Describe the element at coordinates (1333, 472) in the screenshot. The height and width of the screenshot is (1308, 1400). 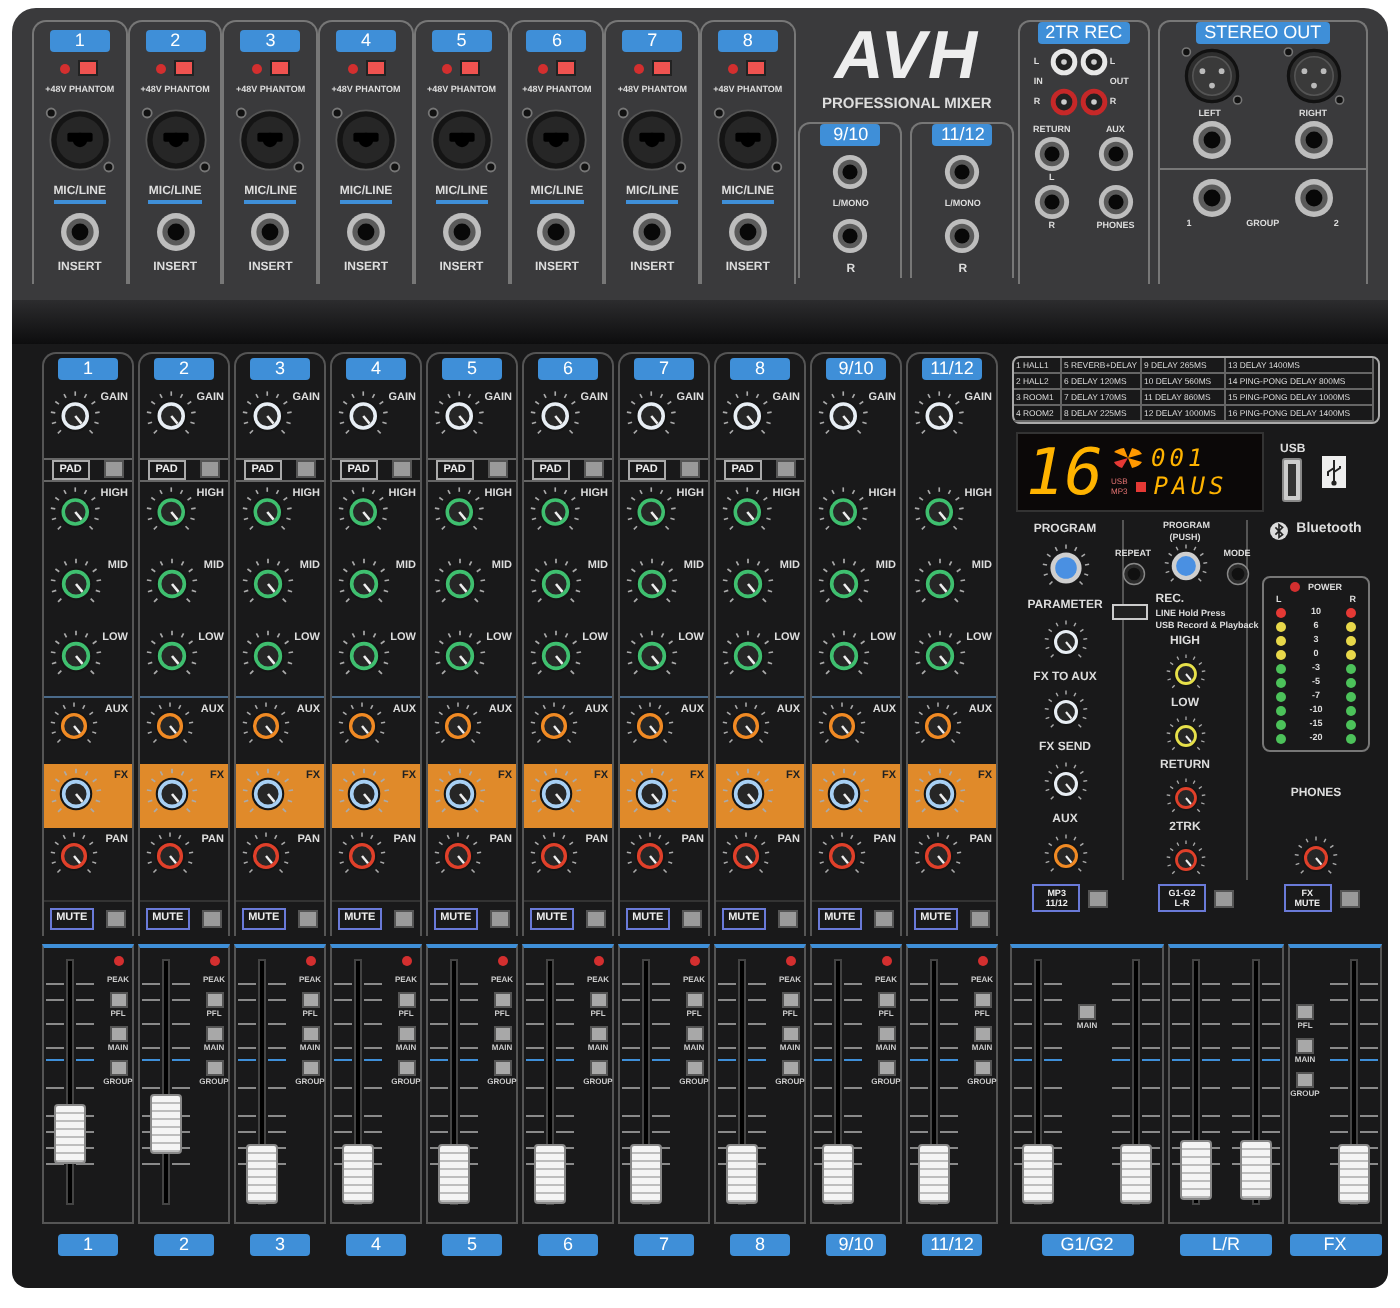
I see `usb-icon` at that location.